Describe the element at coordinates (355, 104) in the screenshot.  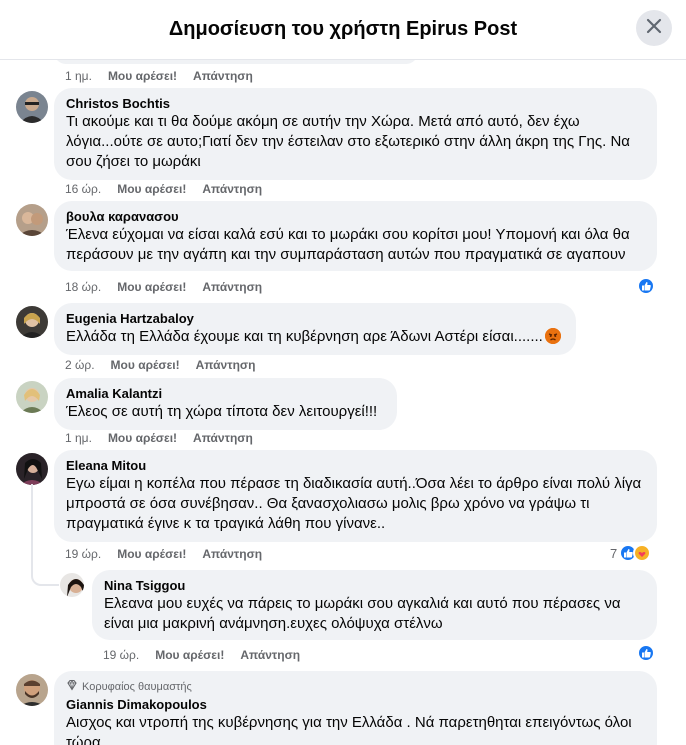
I see `comment-author: Christos Bochtis` at that location.